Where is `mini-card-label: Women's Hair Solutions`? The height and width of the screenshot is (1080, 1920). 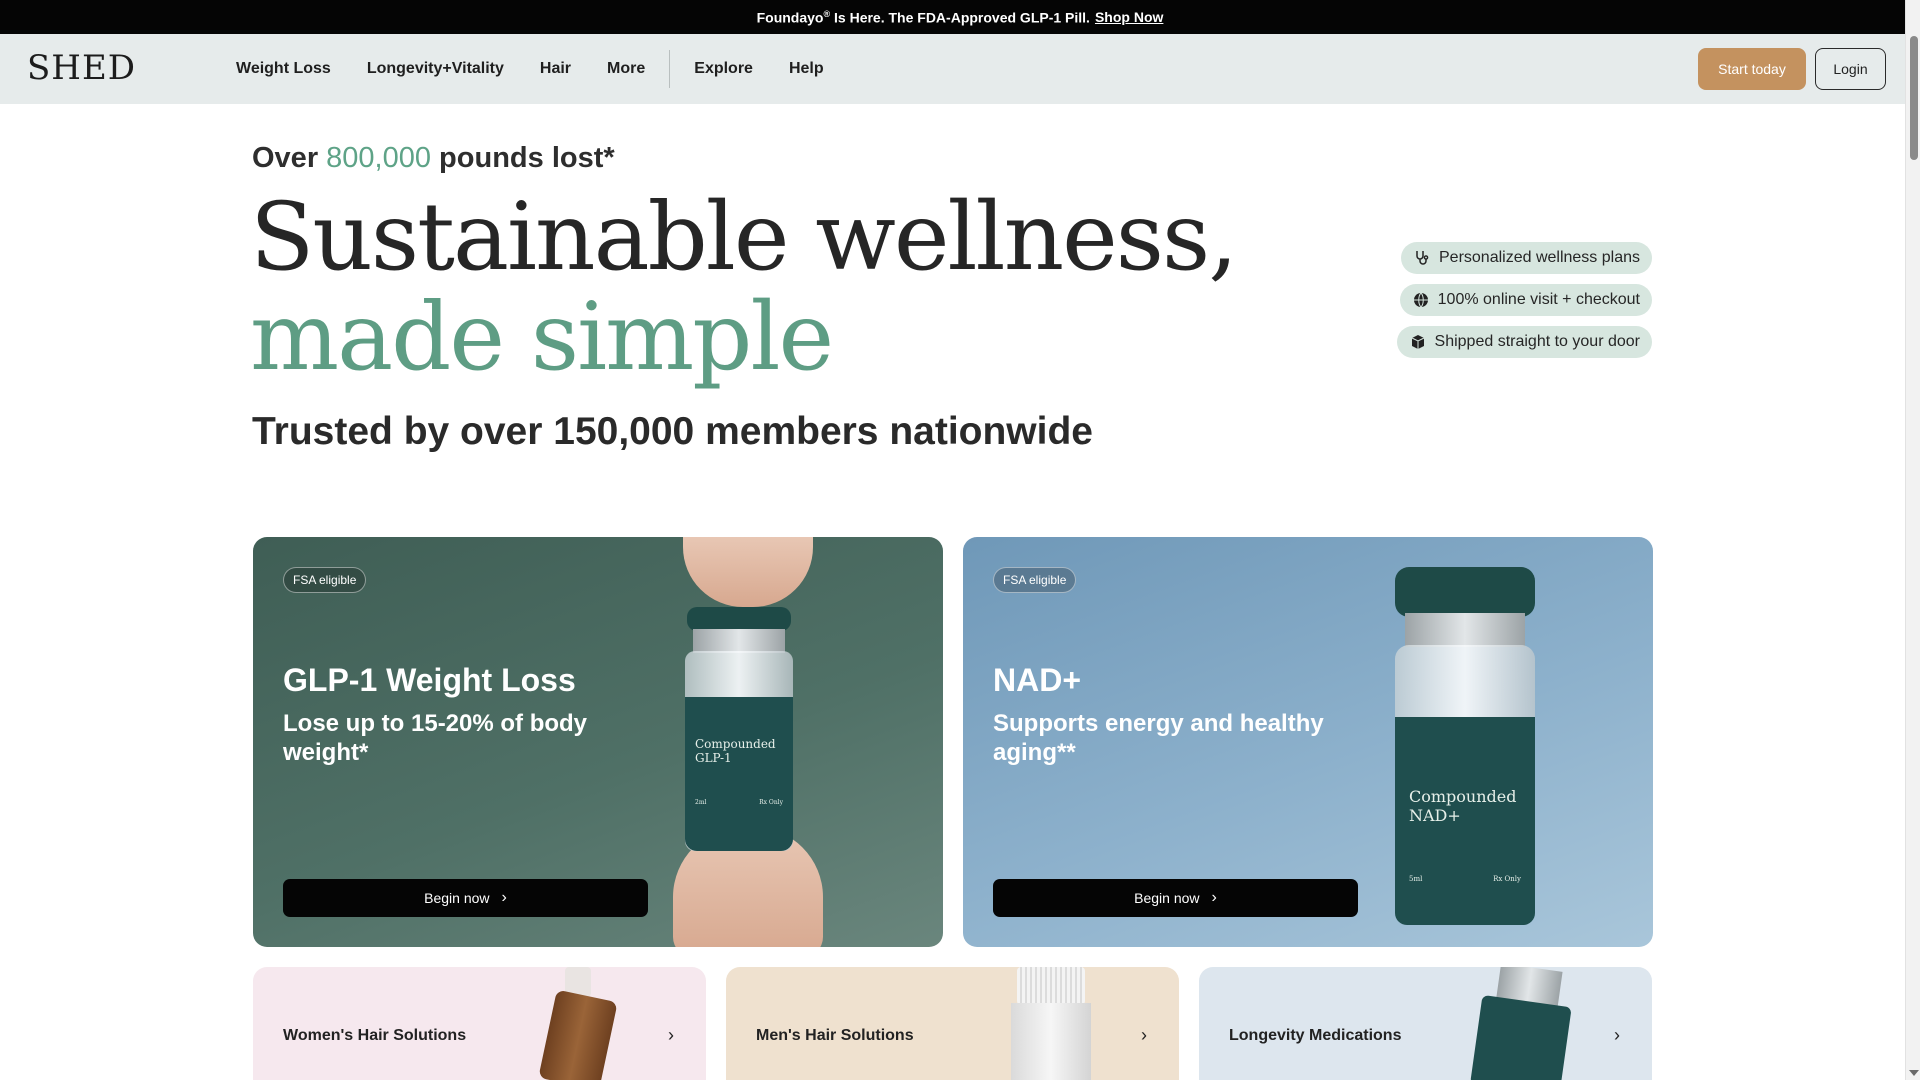
mini-card-label: Women's Hair Solutions is located at coordinates (375, 1035).